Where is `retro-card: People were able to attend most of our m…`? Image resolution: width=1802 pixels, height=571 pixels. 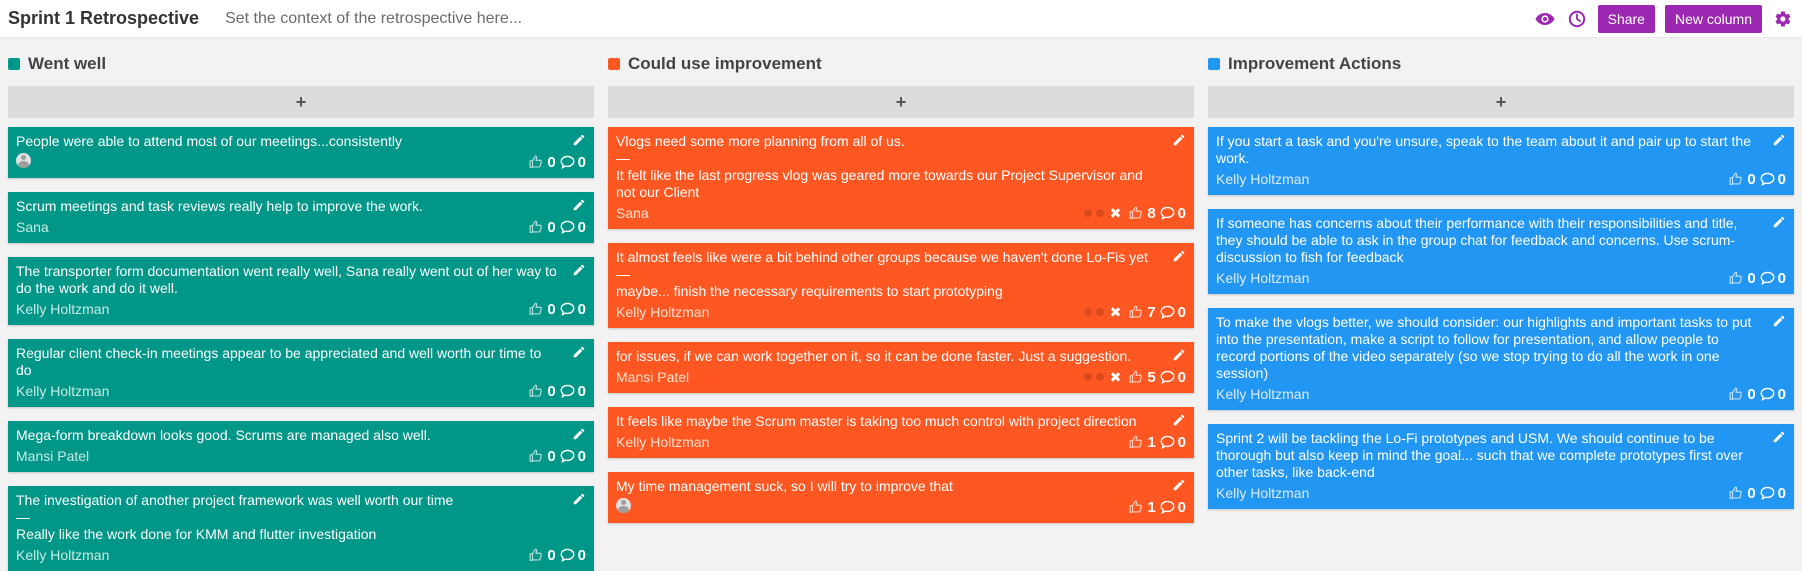
retro-card: People were able to attend most of our m… is located at coordinates (301, 152).